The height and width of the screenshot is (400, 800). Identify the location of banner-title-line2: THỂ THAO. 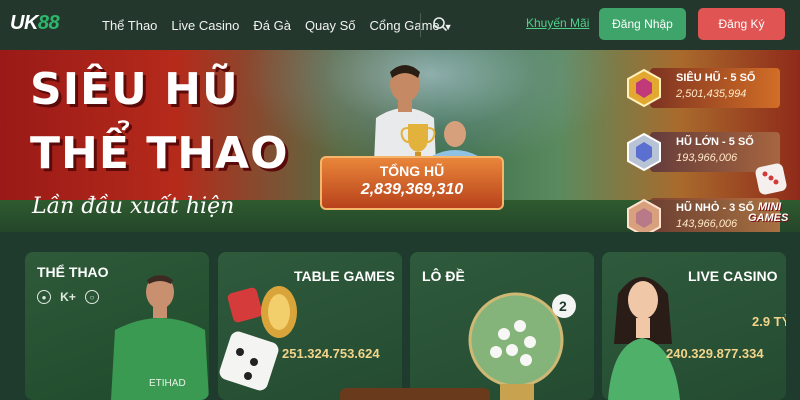
(159, 153).